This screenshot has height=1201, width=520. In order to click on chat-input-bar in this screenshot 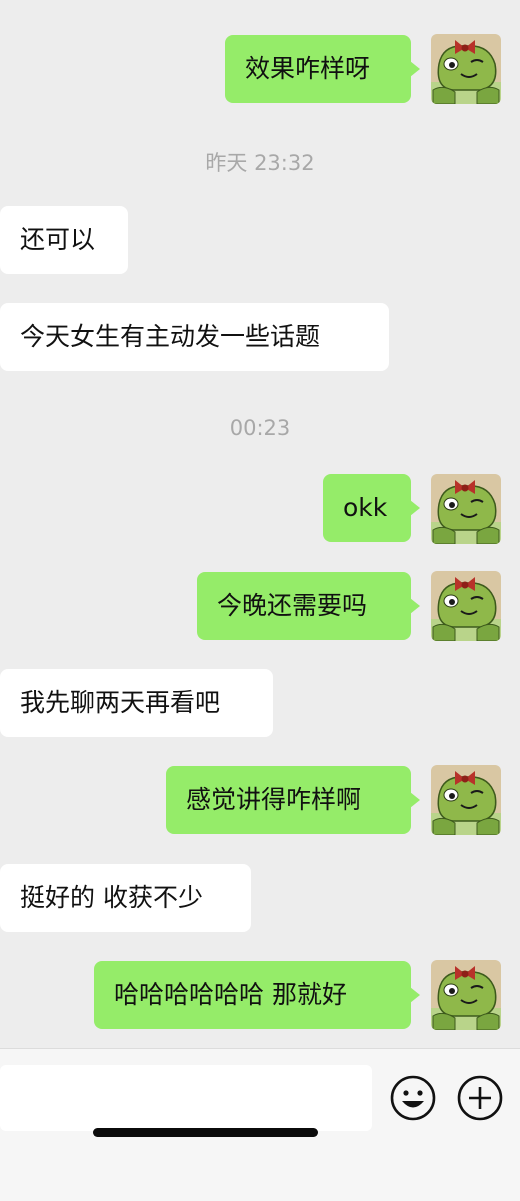, I will do `click(260, 1124)`.